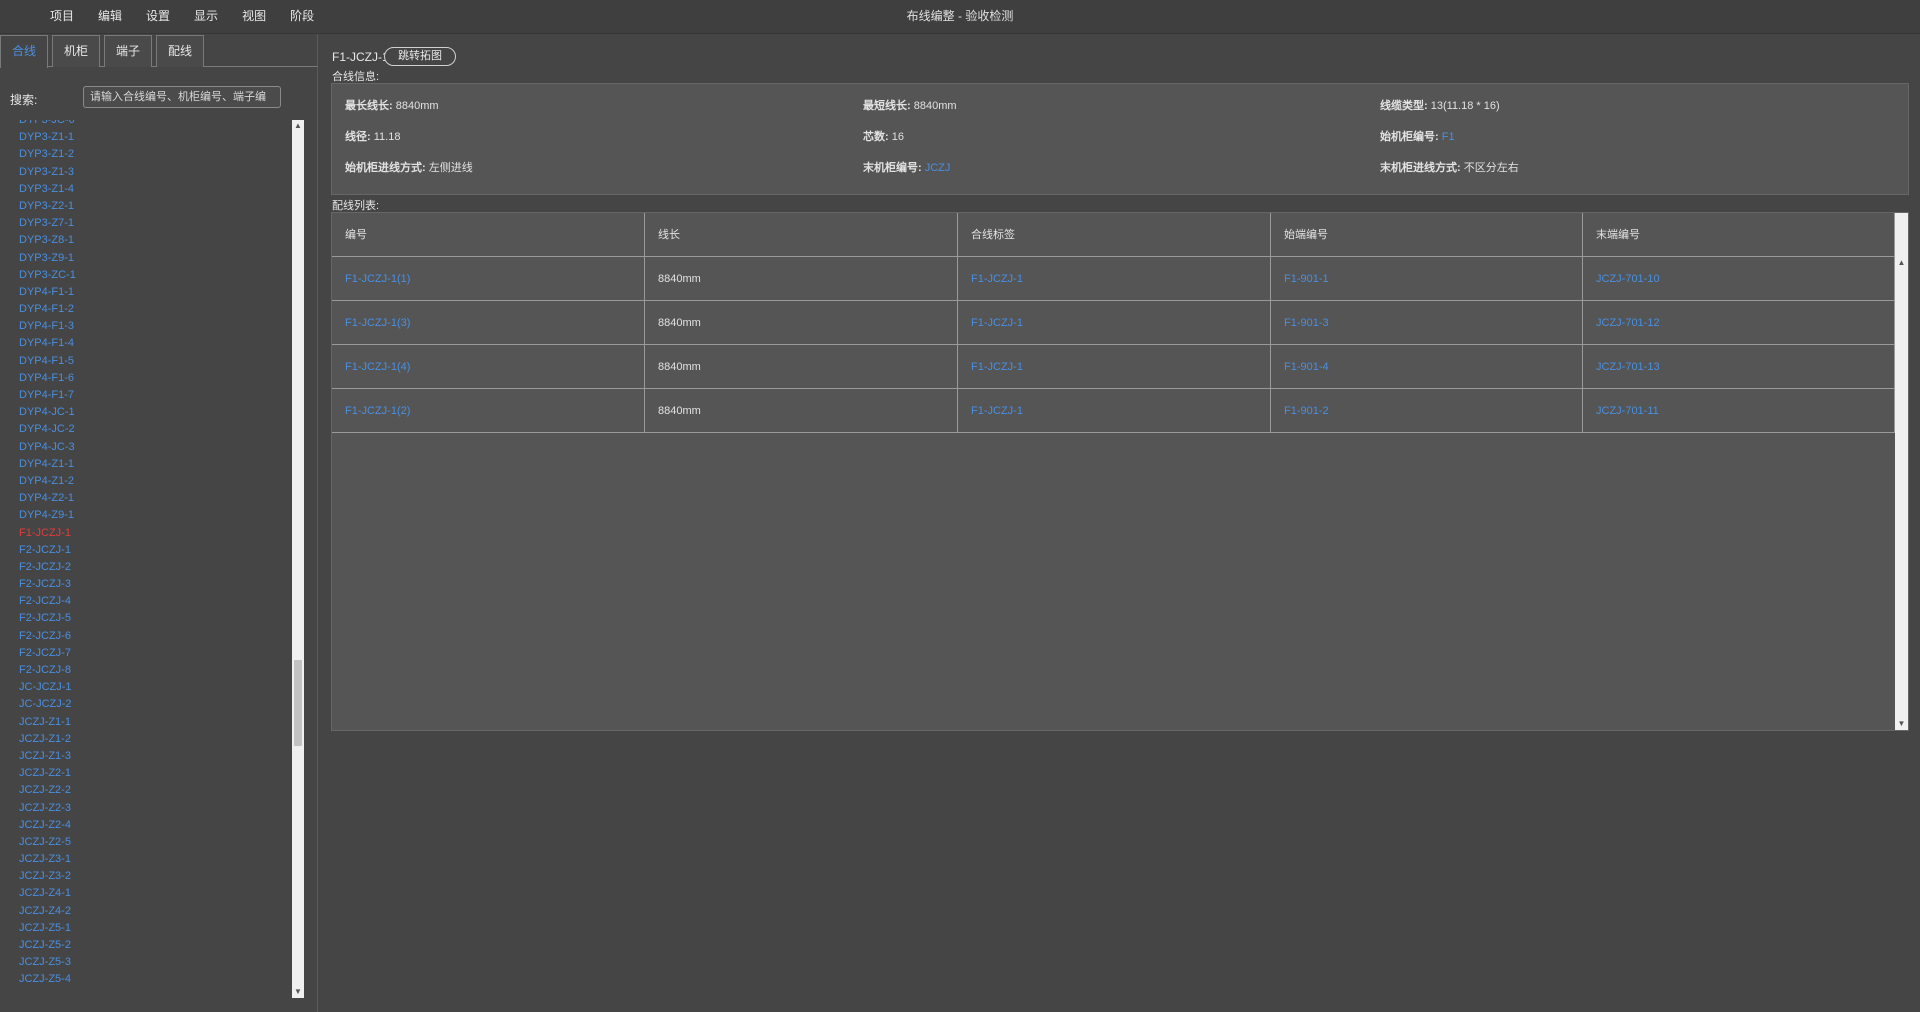 The height and width of the screenshot is (1012, 1920). I want to click on list-item: DYP4-F1-7, so click(150, 395).